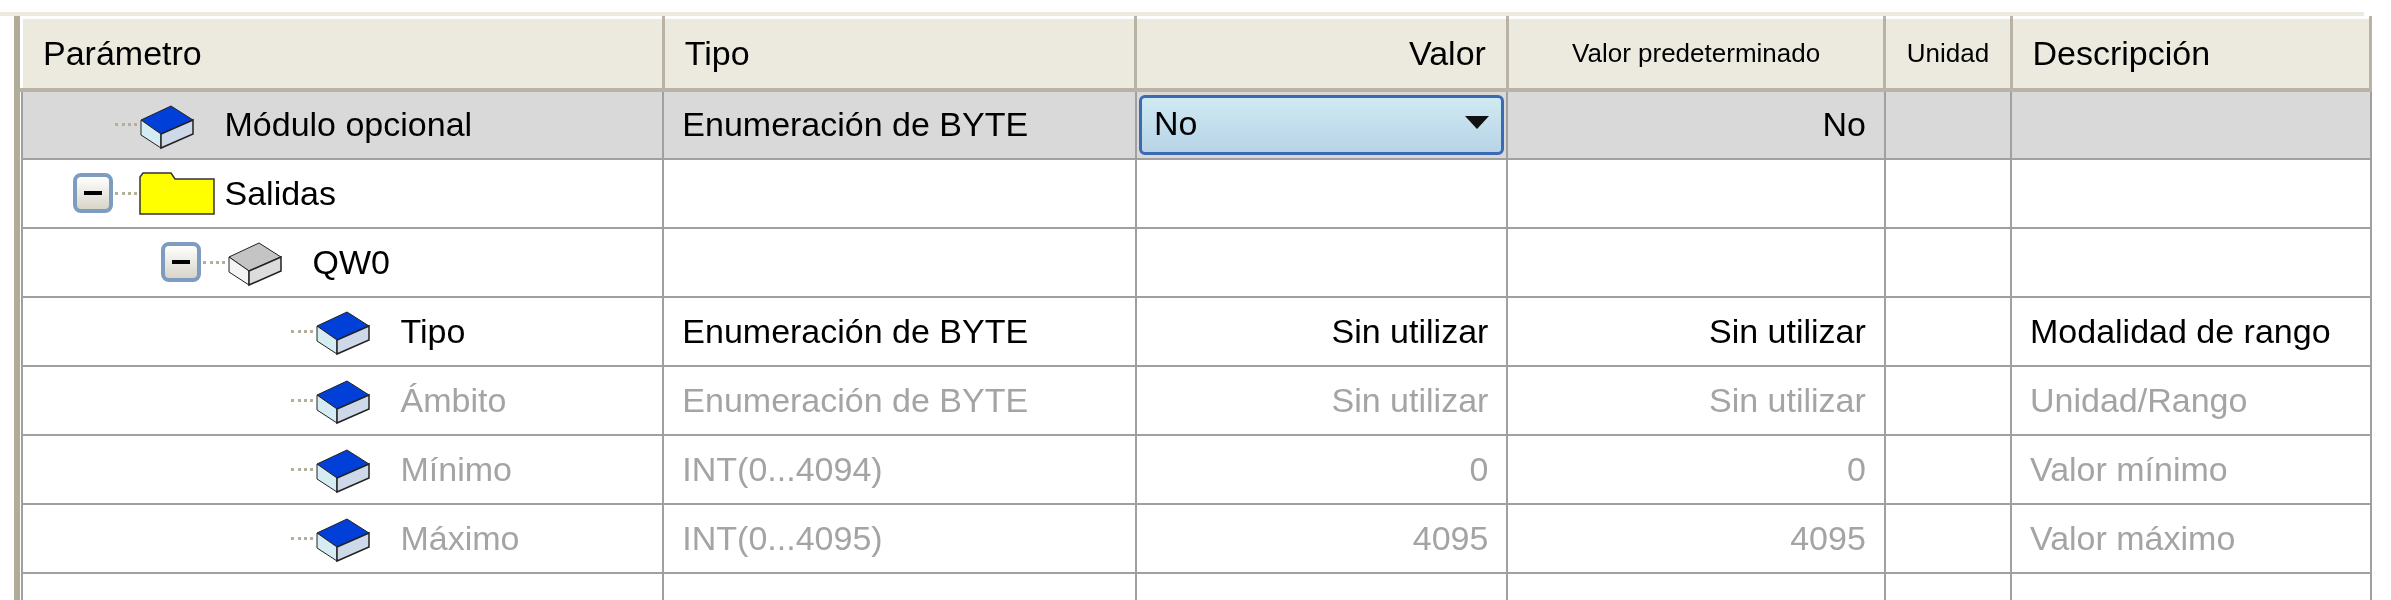 The height and width of the screenshot is (600, 2391). Describe the element at coordinates (1696, 538) in the screenshot. I see `default-cell: 4095` at that location.